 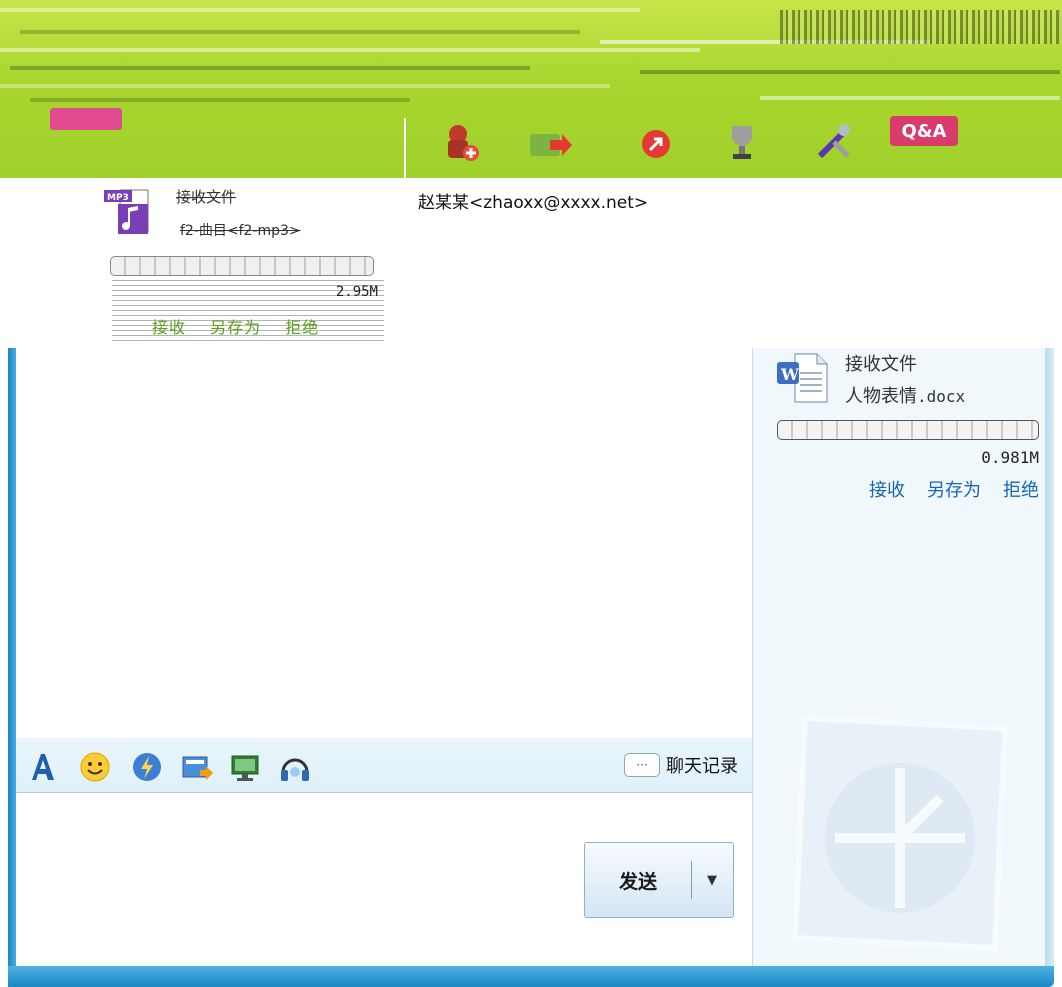 What do you see at coordinates (941, 396) in the screenshot?
I see `file-name-ext: .docx` at bounding box center [941, 396].